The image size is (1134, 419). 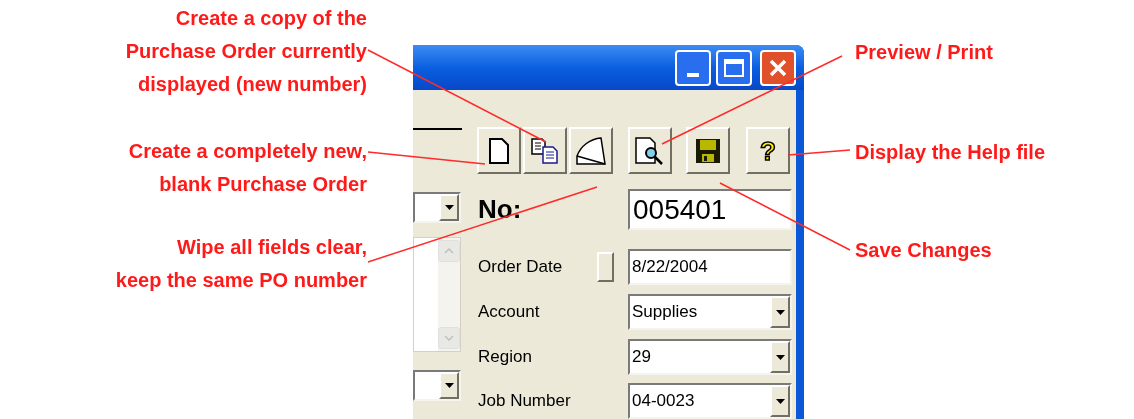 What do you see at coordinates (605, 267) in the screenshot?
I see `date-picker-button` at bounding box center [605, 267].